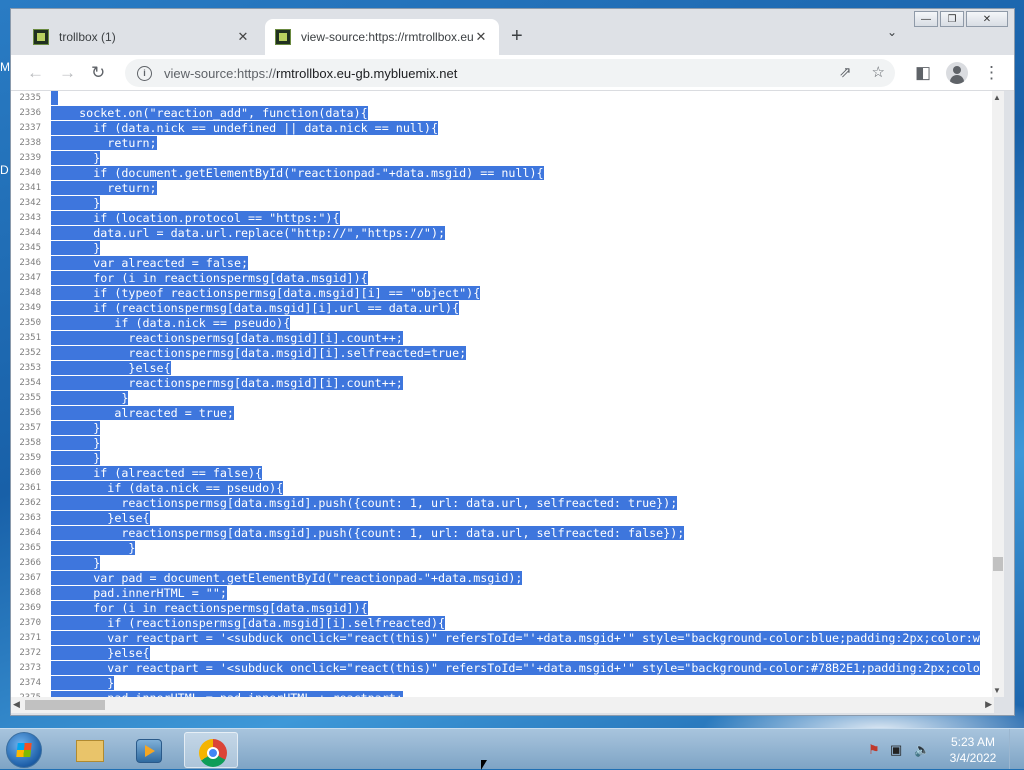  What do you see at coordinates (26, 188) in the screenshot?
I see `line-number: 2341` at bounding box center [26, 188].